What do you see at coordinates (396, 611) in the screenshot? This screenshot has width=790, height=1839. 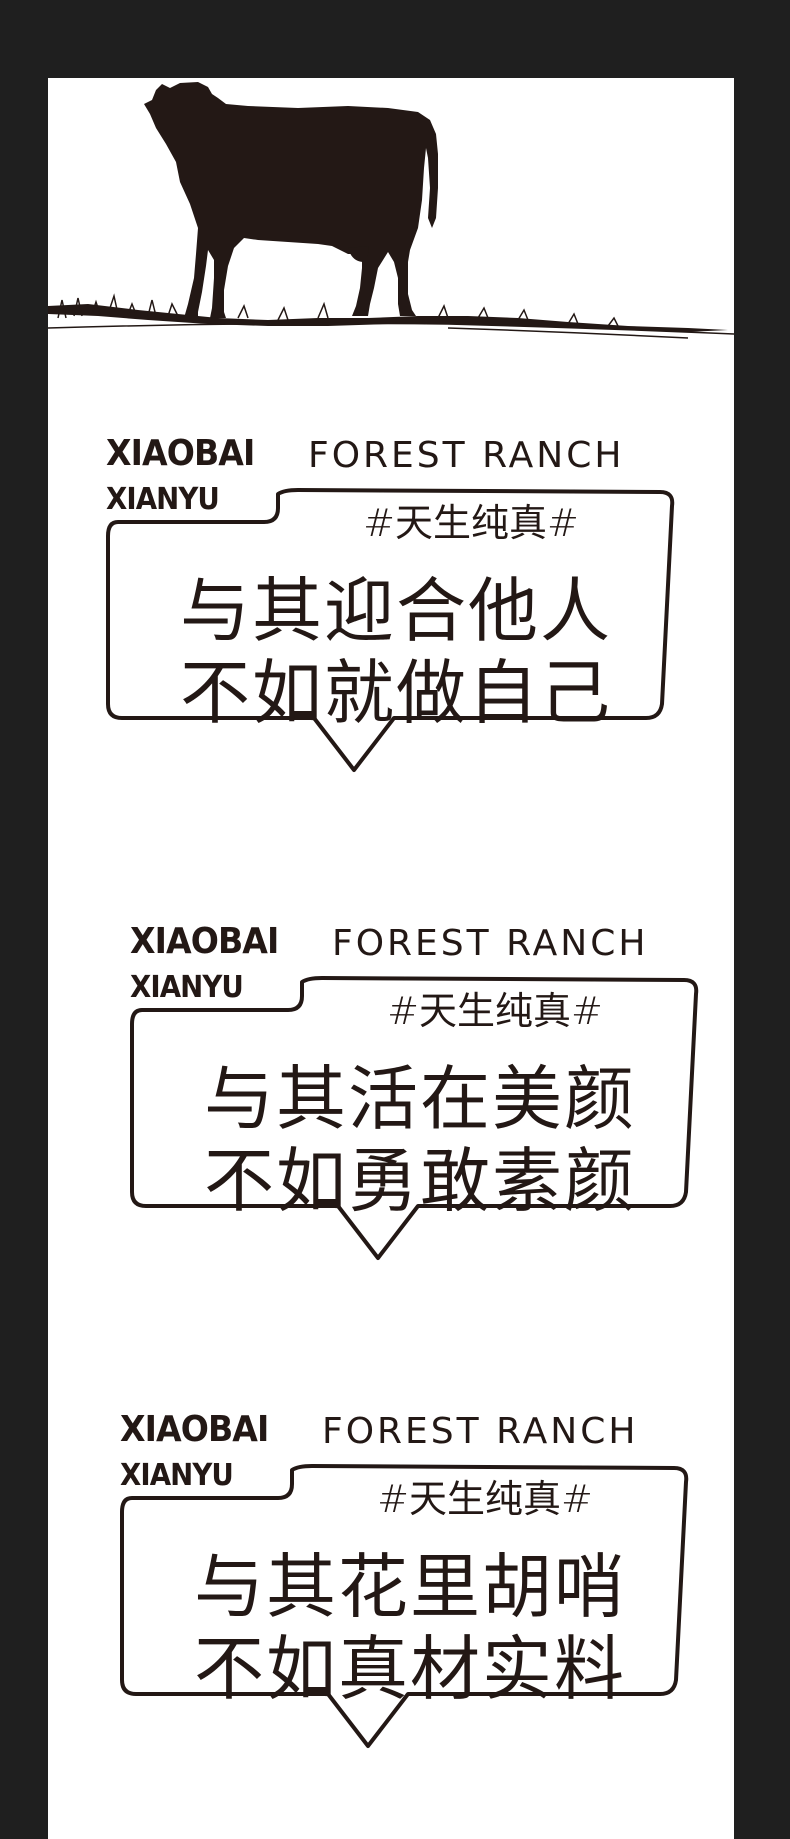 I see `slogan-line-1: 与其迎合他人` at bounding box center [396, 611].